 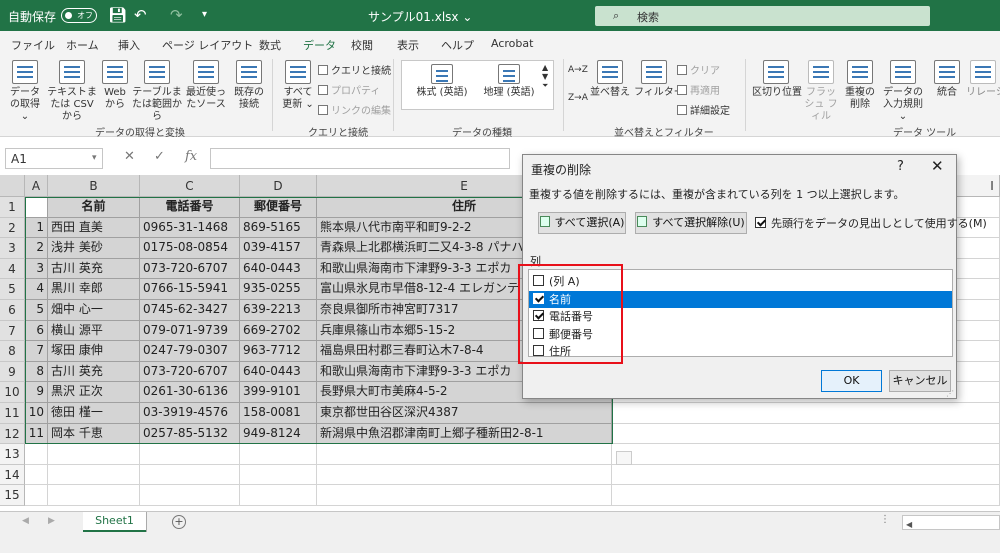 What do you see at coordinates (871, 223) in the screenshot?
I see `has-headers-checkbox: 先頭行をデータの見出しとして使用する(M)` at bounding box center [871, 223].